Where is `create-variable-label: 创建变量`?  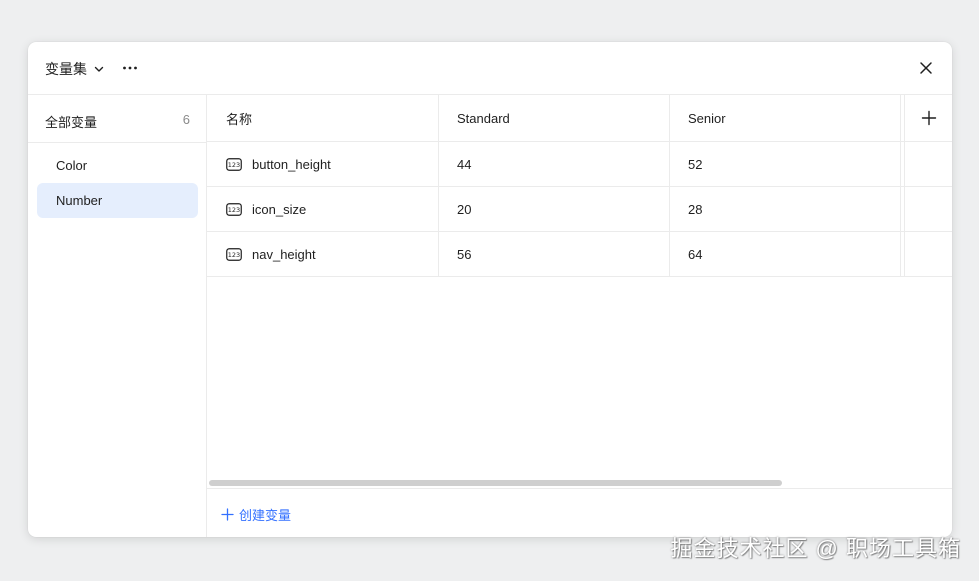 create-variable-label: 创建变量 is located at coordinates (265, 515).